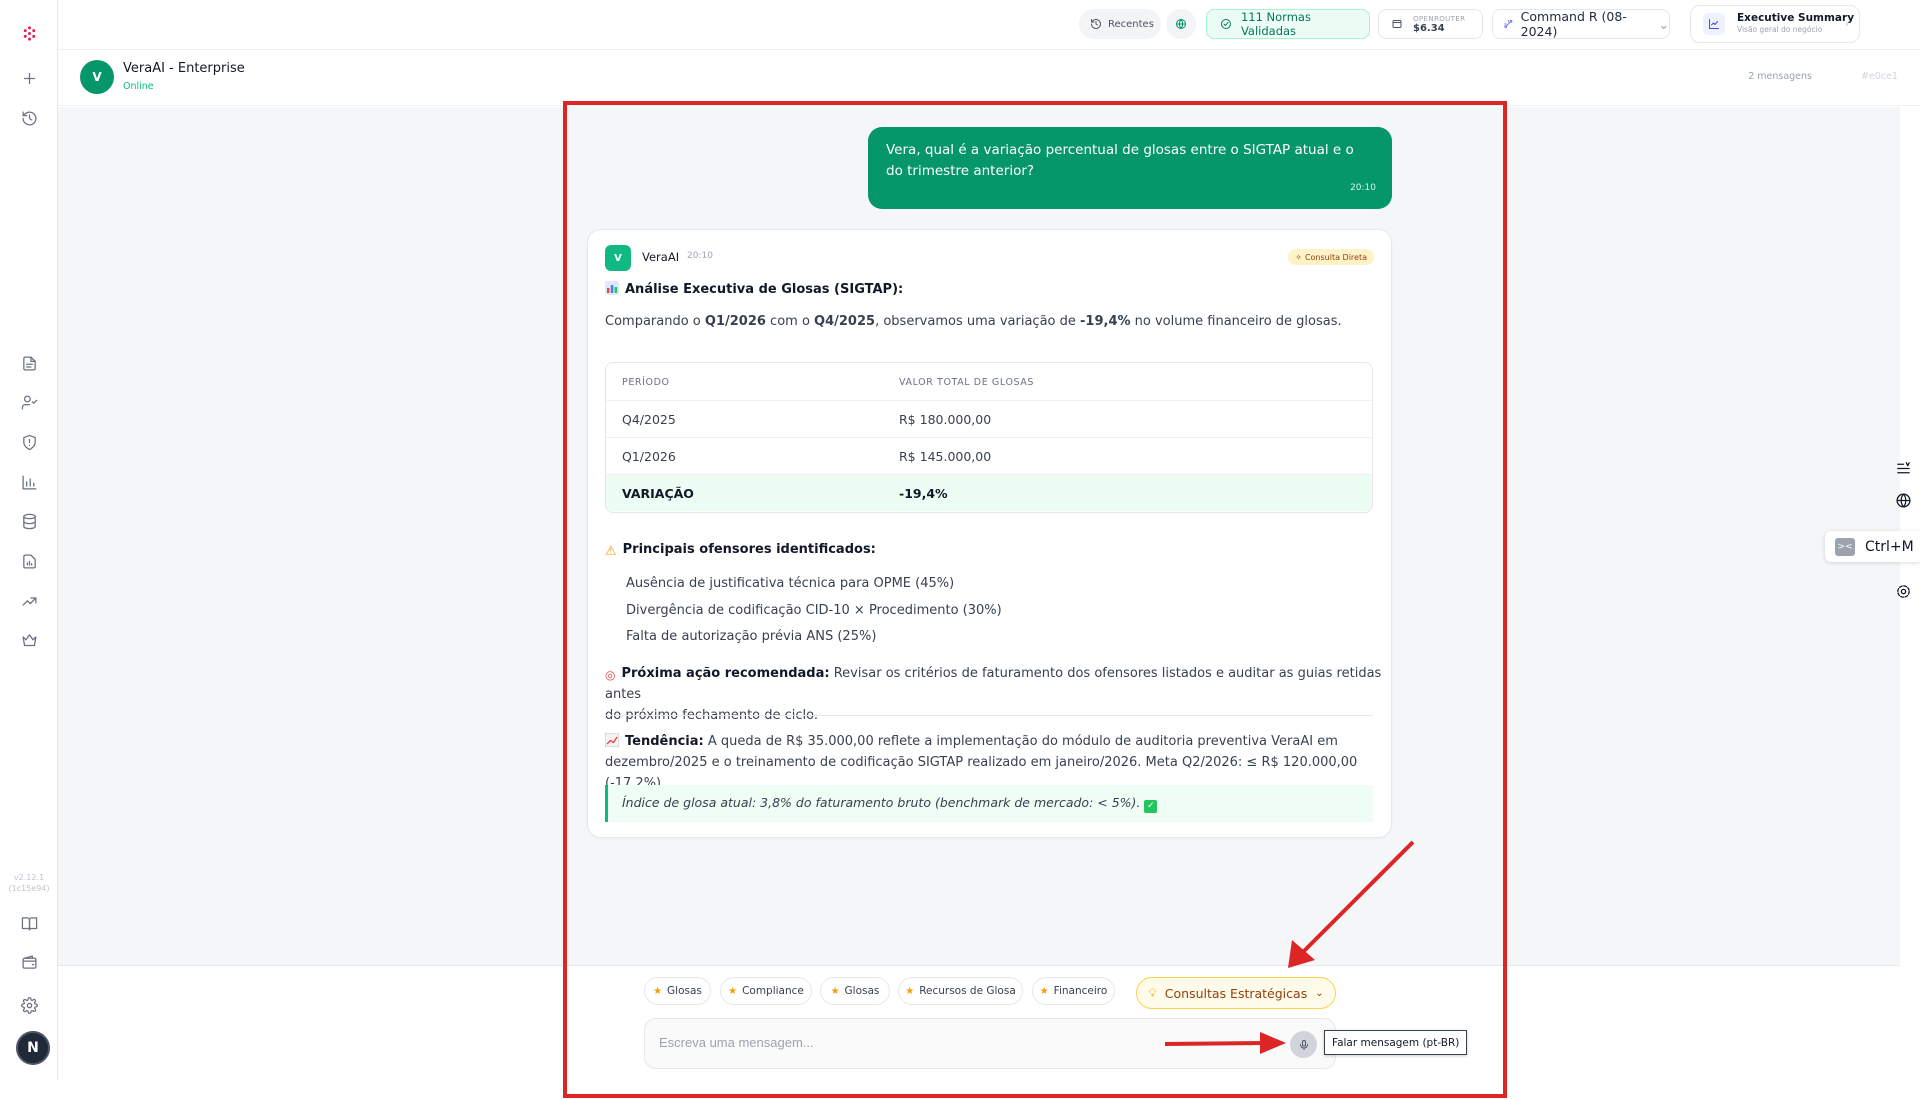 Image resolution: width=1920 pixels, height=1099 pixels. Describe the element at coordinates (646, 382) in the screenshot. I see `table-header-cell: PERÍODO` at that location.